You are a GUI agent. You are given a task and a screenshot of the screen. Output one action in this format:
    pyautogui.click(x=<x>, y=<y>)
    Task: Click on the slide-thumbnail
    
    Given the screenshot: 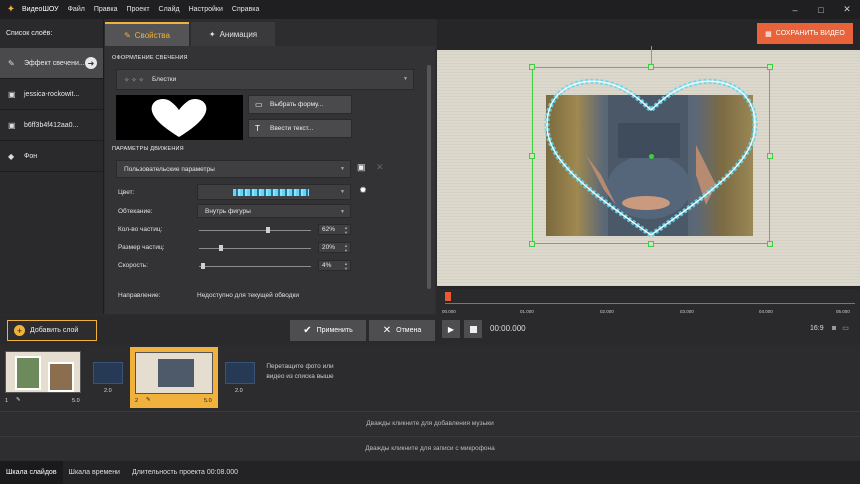 What is the action you would take?
    pyautogui.click(x=174, y=373)
    